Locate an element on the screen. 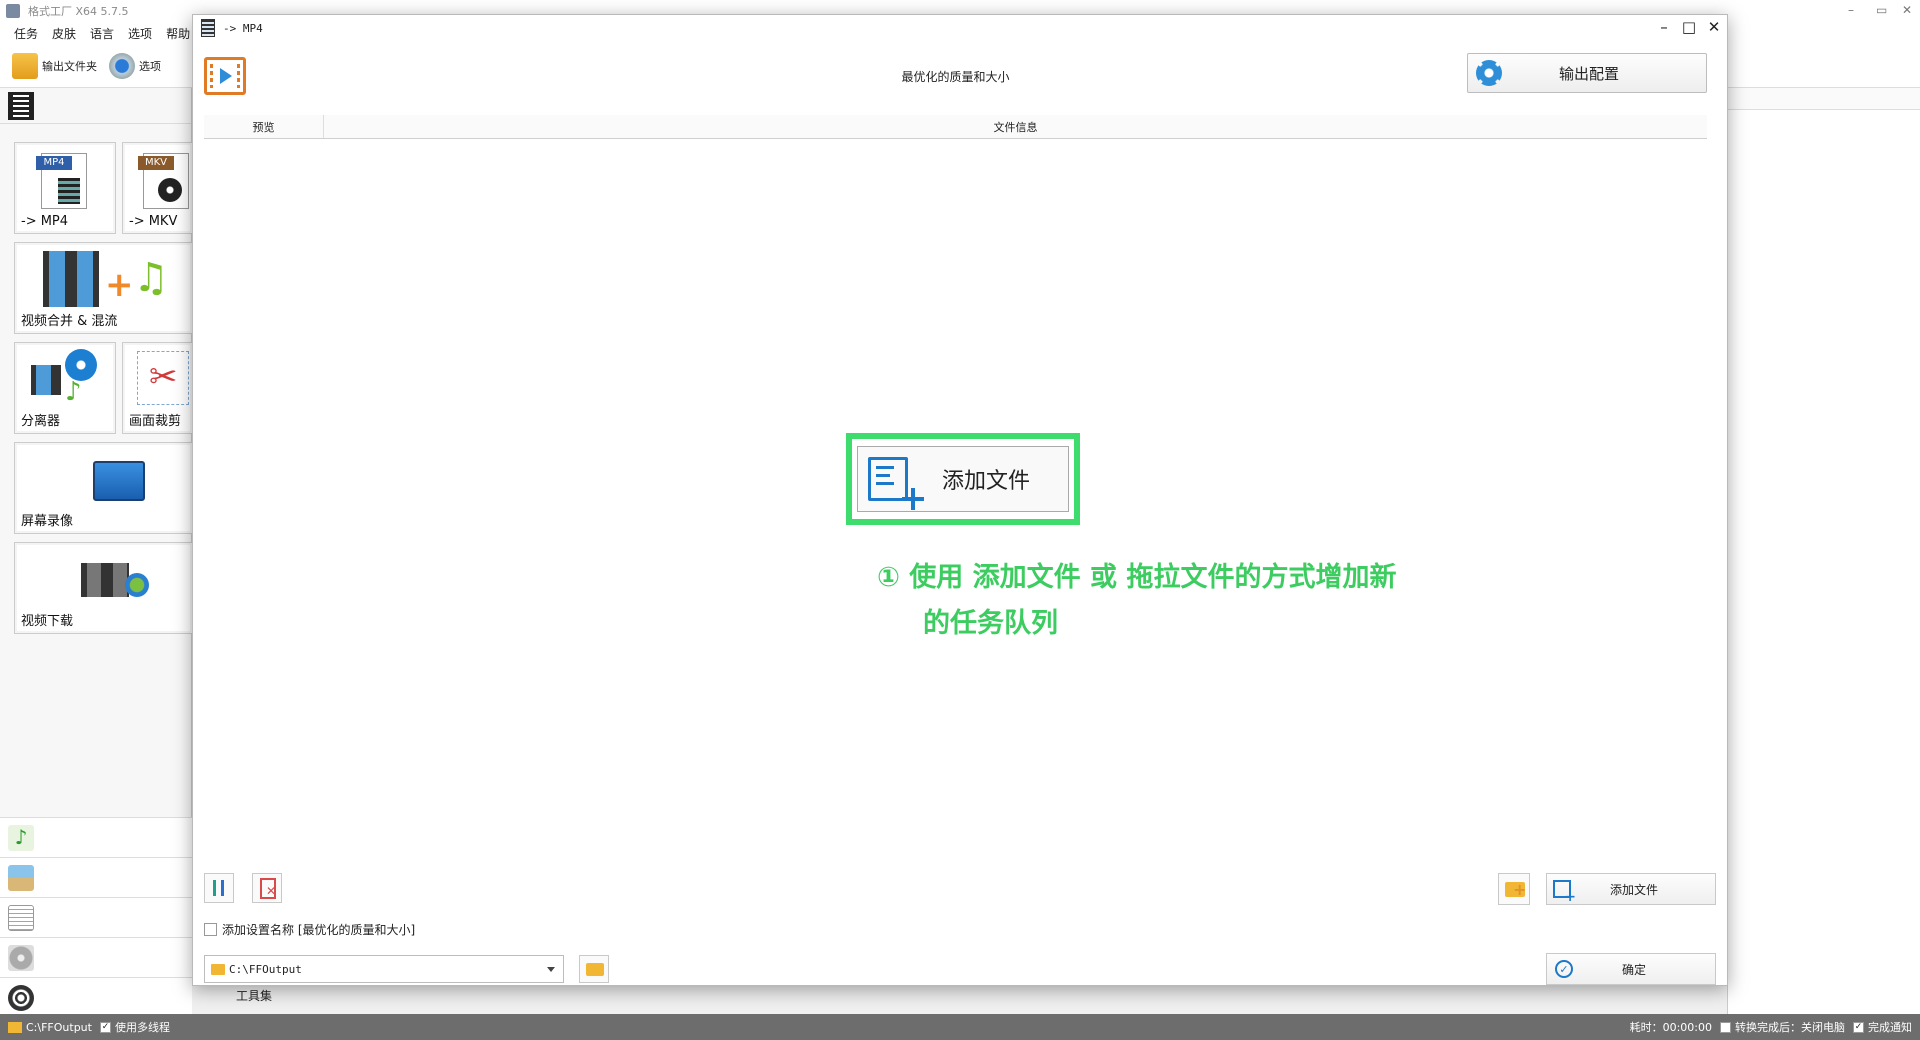 Image resolution: width=1920 pixels, height=1040 pixels. main-restore-button: ▭ is located at coordinates (1881, 10).